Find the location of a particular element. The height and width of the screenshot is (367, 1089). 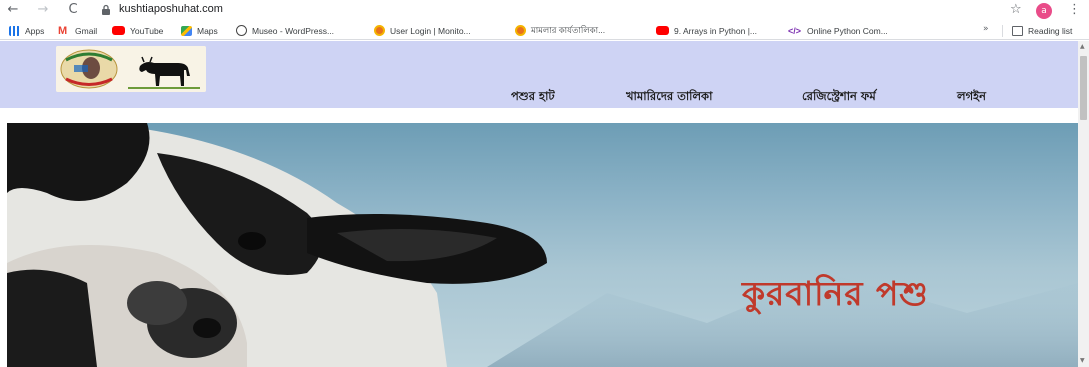

back-button: ← is located at coordinates (13, 10).